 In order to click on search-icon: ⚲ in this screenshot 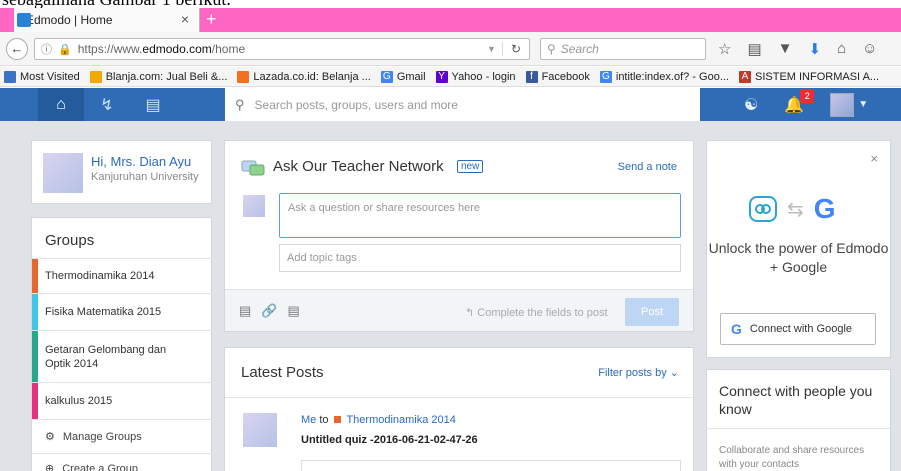, I will do `click(551, 49)`.